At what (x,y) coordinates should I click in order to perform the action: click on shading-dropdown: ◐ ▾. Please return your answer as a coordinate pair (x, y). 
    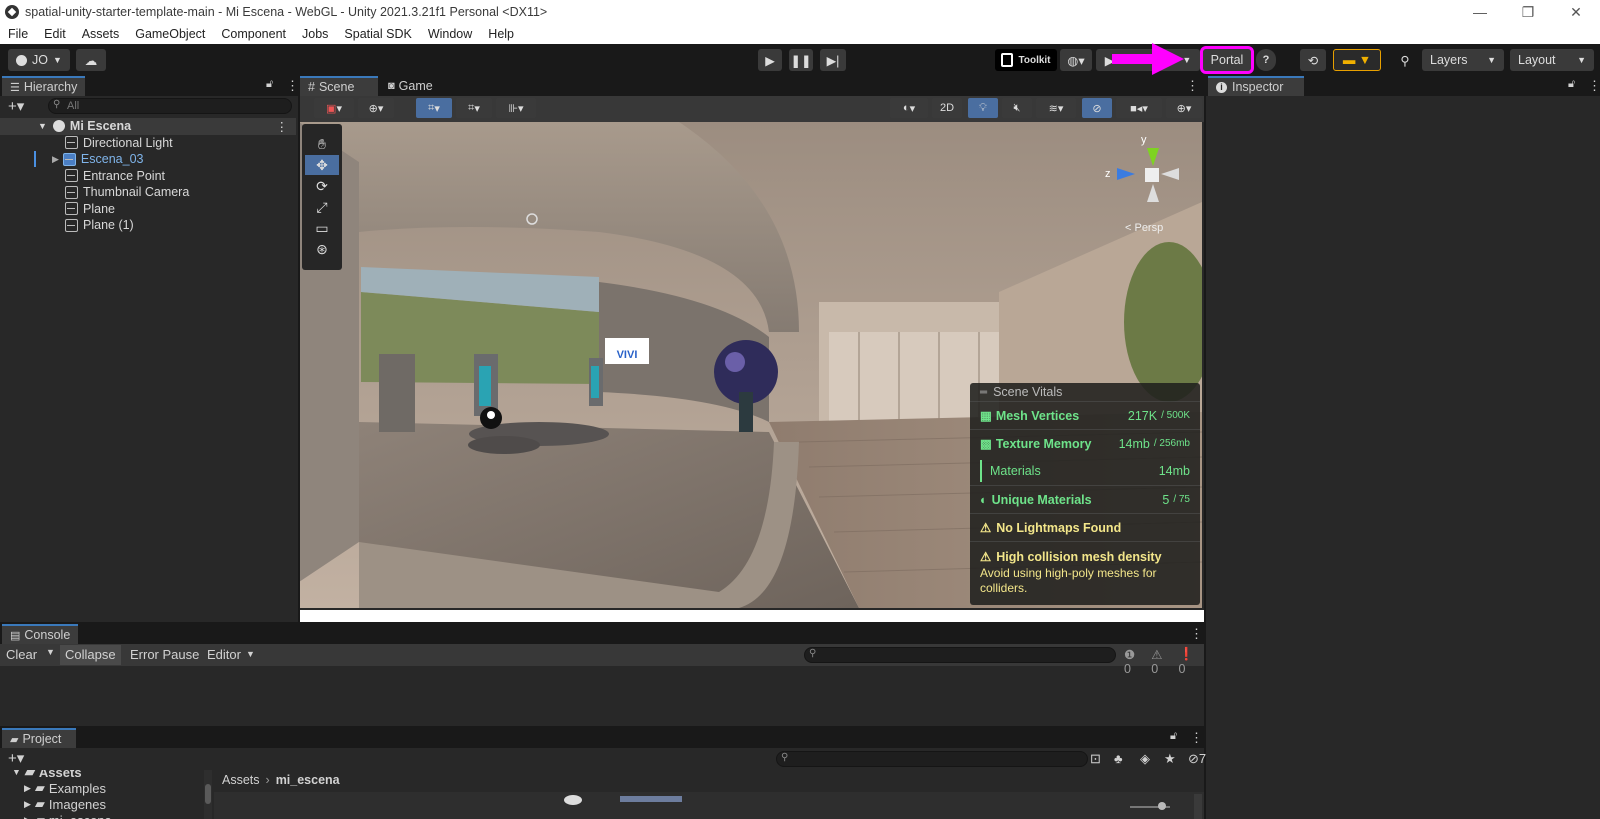
    Looking at the image, I should click on (909, 108).